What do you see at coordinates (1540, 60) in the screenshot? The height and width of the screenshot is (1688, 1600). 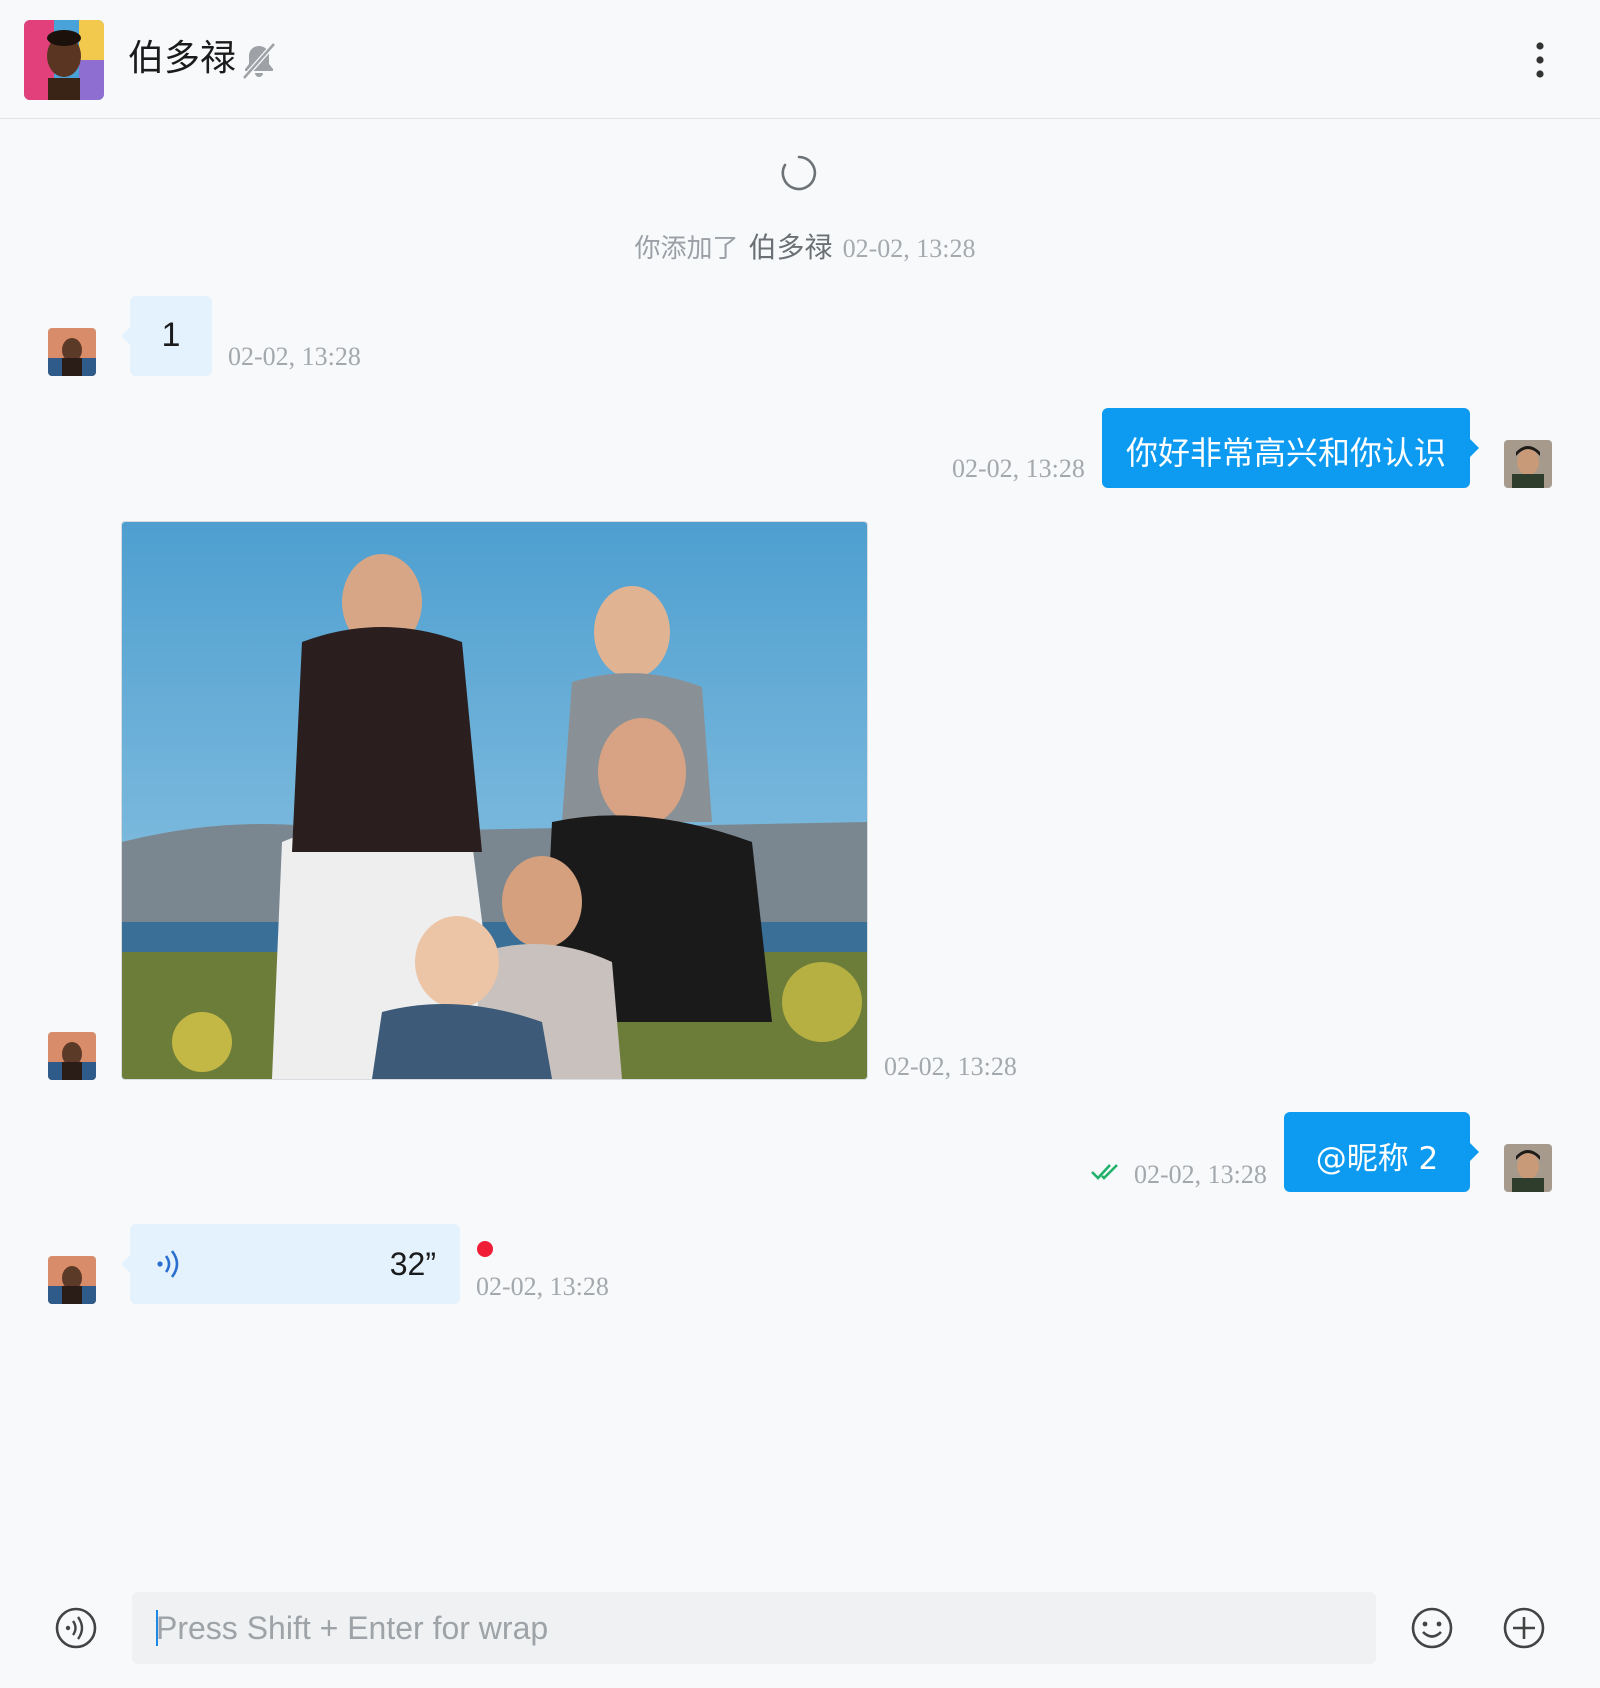 I see `more-vertical-icon` at bounding box center [1540, 60].